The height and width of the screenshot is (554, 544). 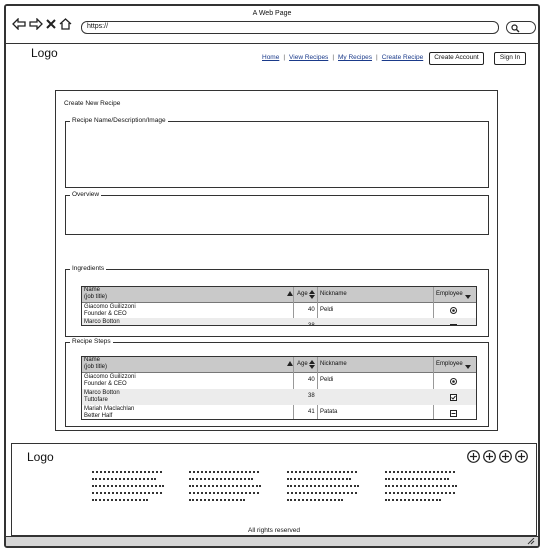 I want to click on resize-grip-icon, so click(x=531, y=541).